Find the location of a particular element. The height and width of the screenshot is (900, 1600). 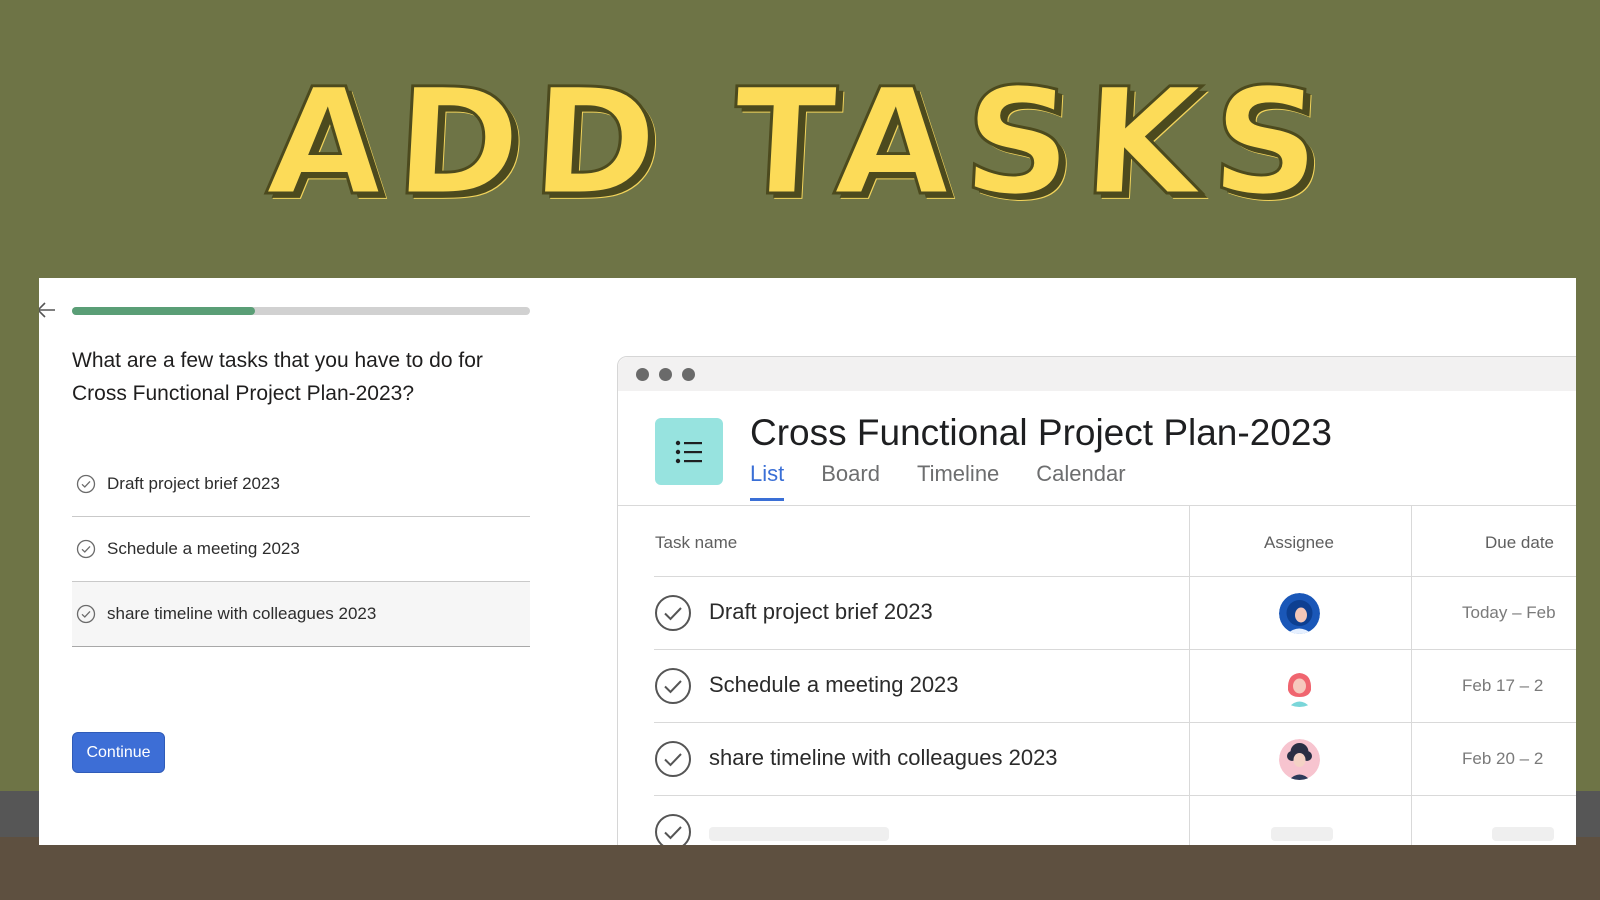

column-header-due-date: Due date is located at coordinates (1519, 543).